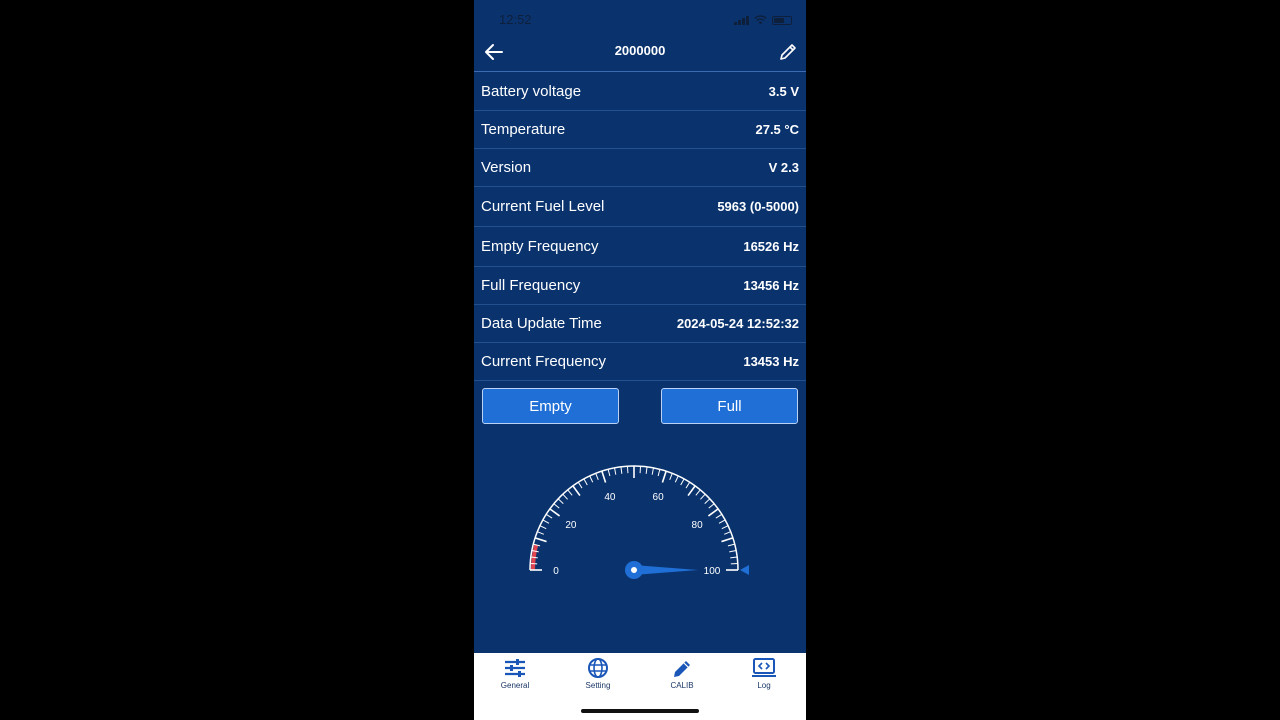 The height and width of the screenshot is (720, 1280). What do you see at coordinates (737, 323) in the screenshot?
I see `info-value: 2024-05-24 12:52:32` at bounding box center [737, 323].